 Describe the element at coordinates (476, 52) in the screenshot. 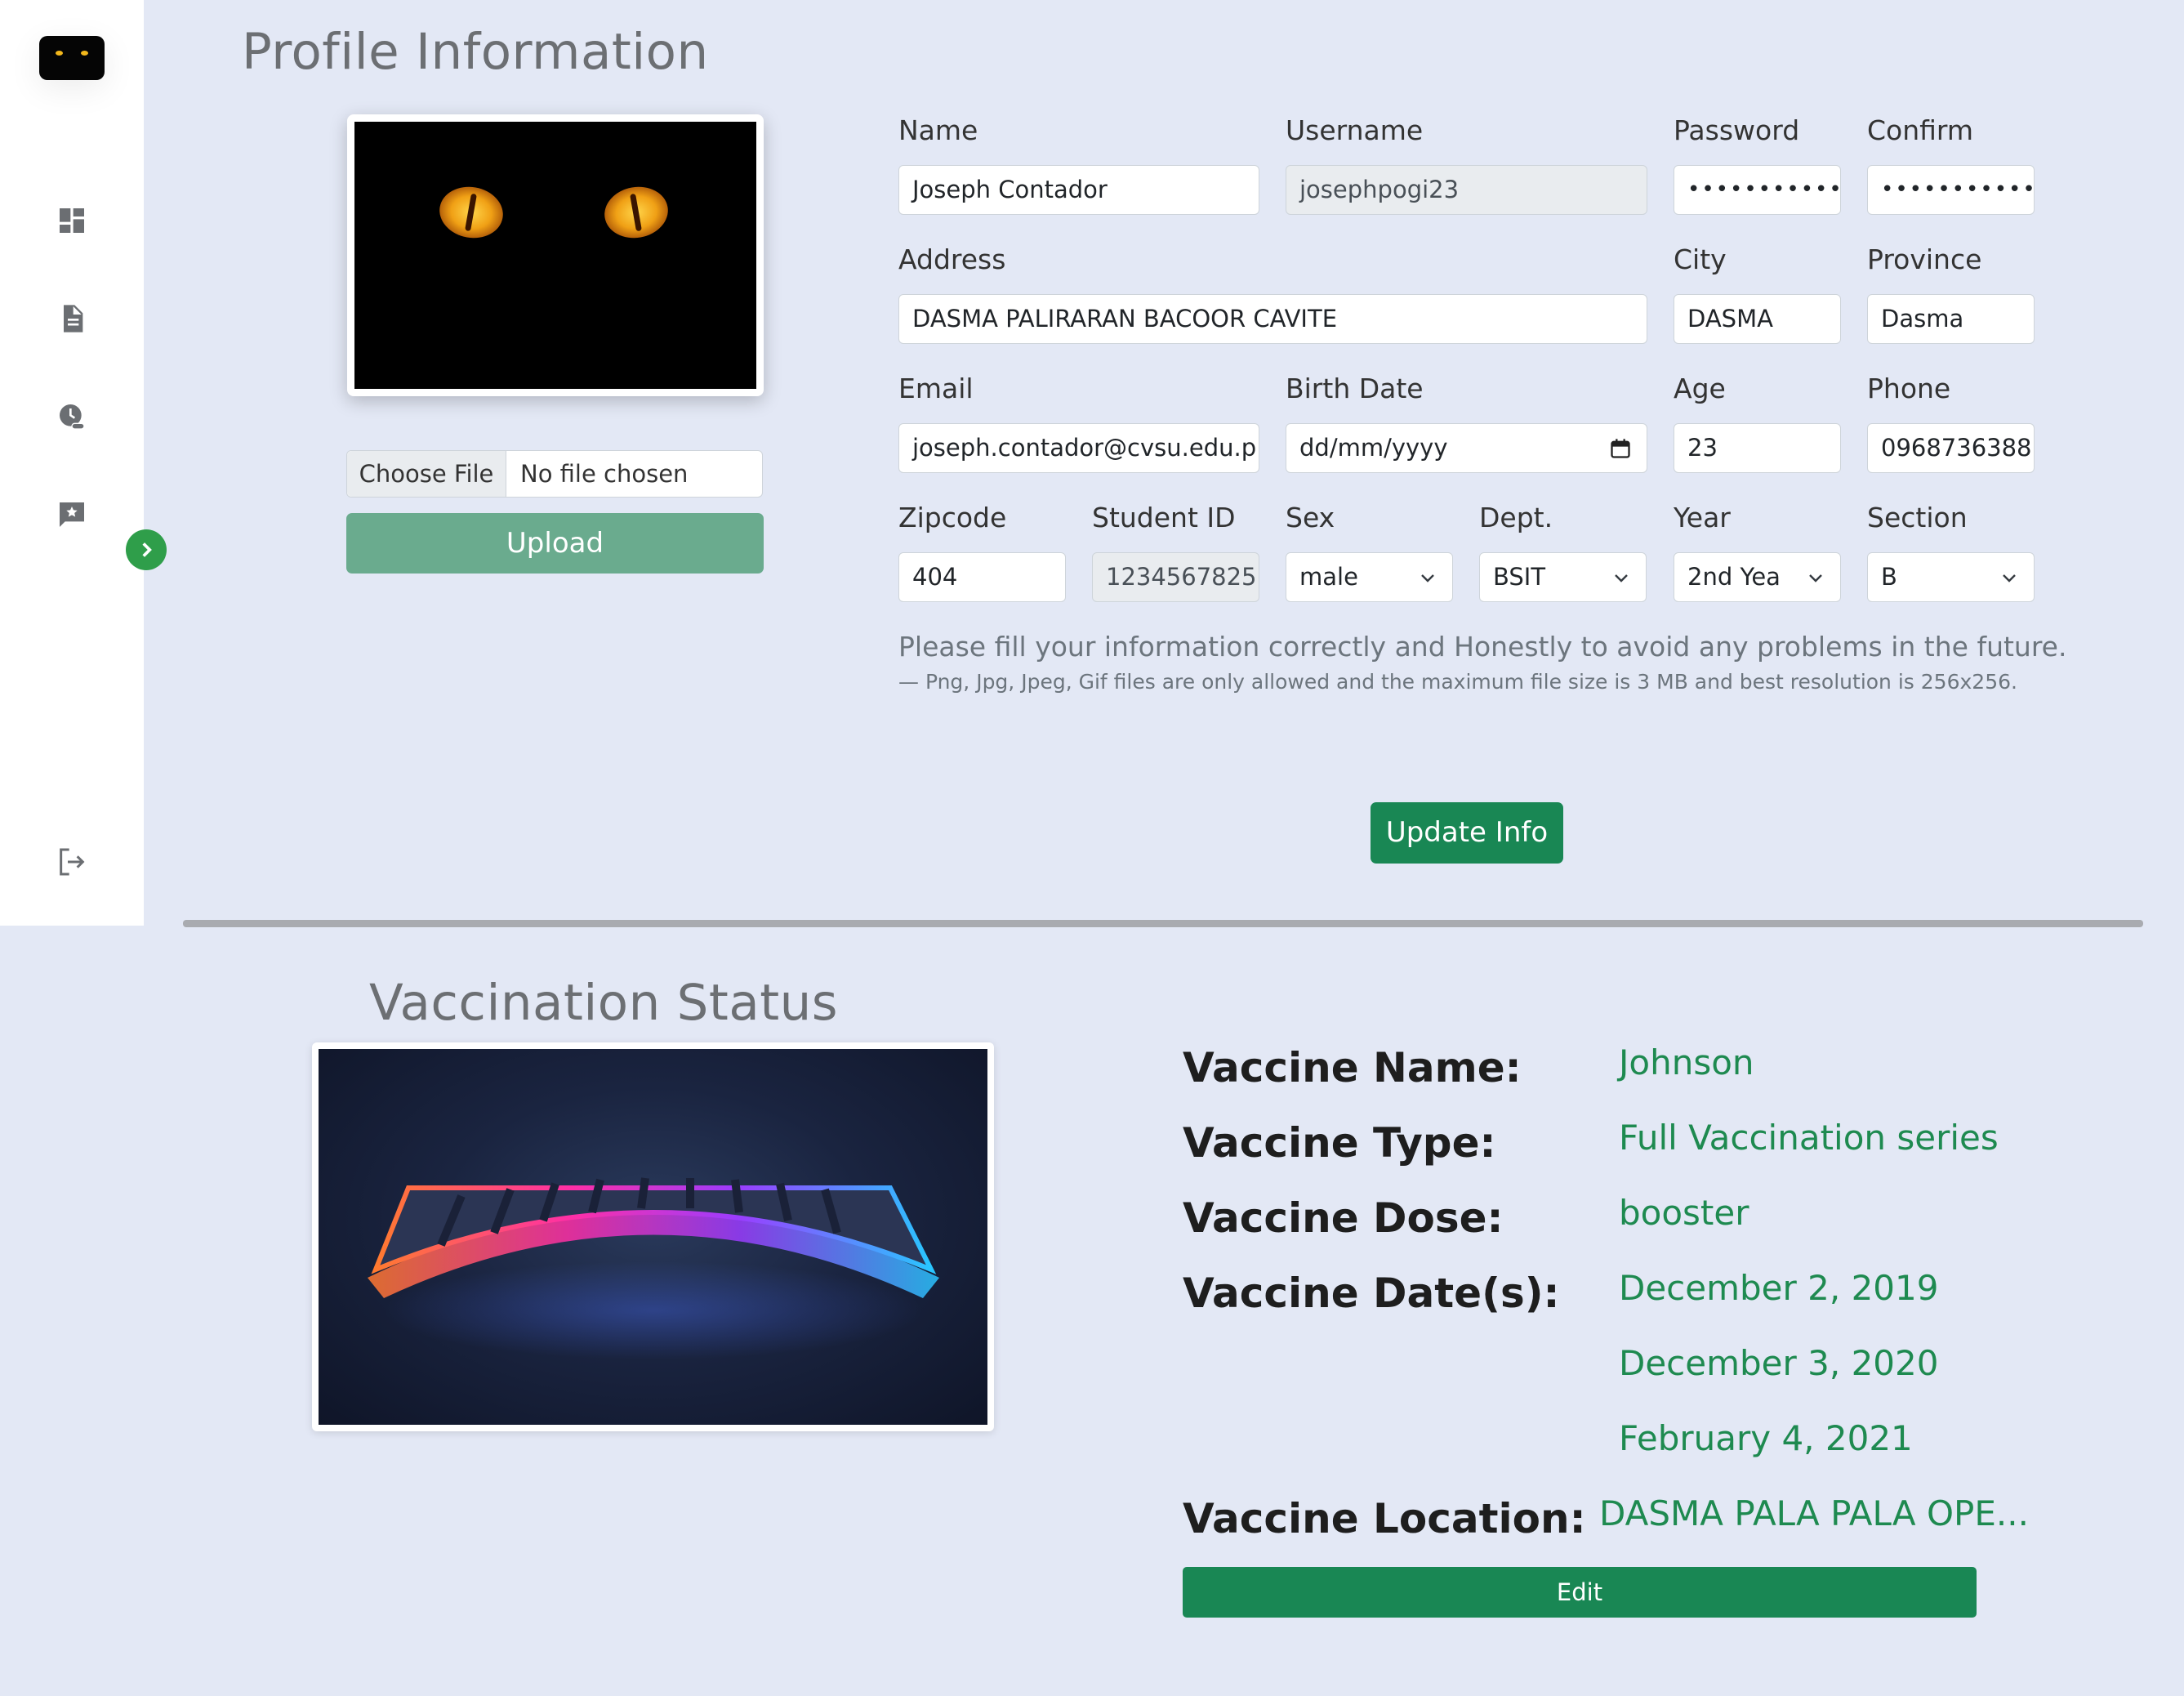

I see `profile-title: Profile Information` at that location.